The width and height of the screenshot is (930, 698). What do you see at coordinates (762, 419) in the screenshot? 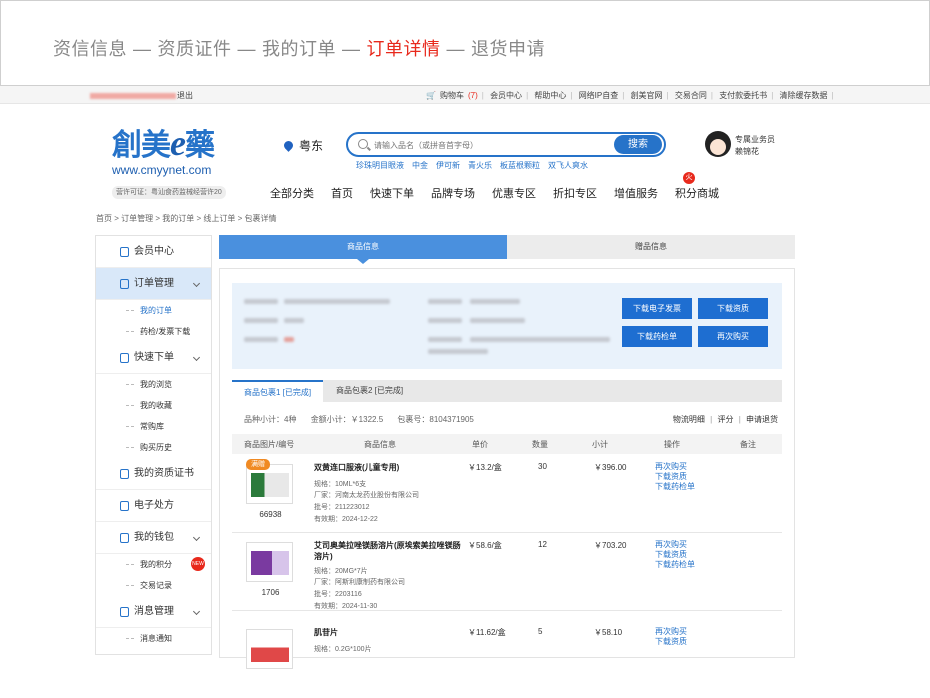
I see `return-request-link: 申请退货` at bounding box center [762, 419].